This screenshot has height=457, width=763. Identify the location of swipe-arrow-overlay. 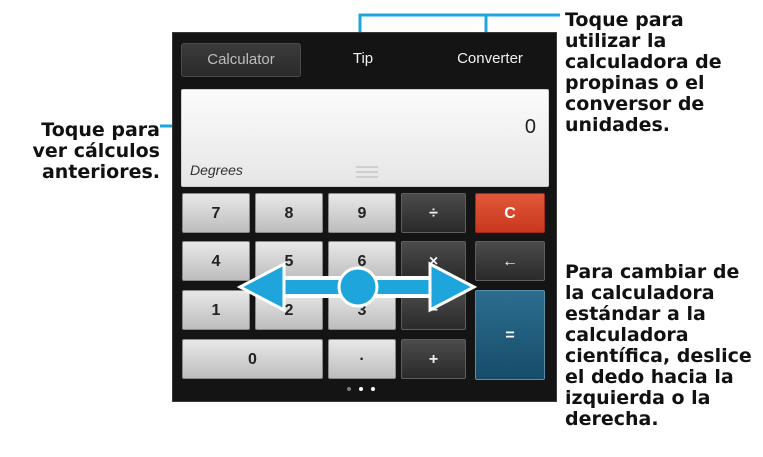
(357, 287).